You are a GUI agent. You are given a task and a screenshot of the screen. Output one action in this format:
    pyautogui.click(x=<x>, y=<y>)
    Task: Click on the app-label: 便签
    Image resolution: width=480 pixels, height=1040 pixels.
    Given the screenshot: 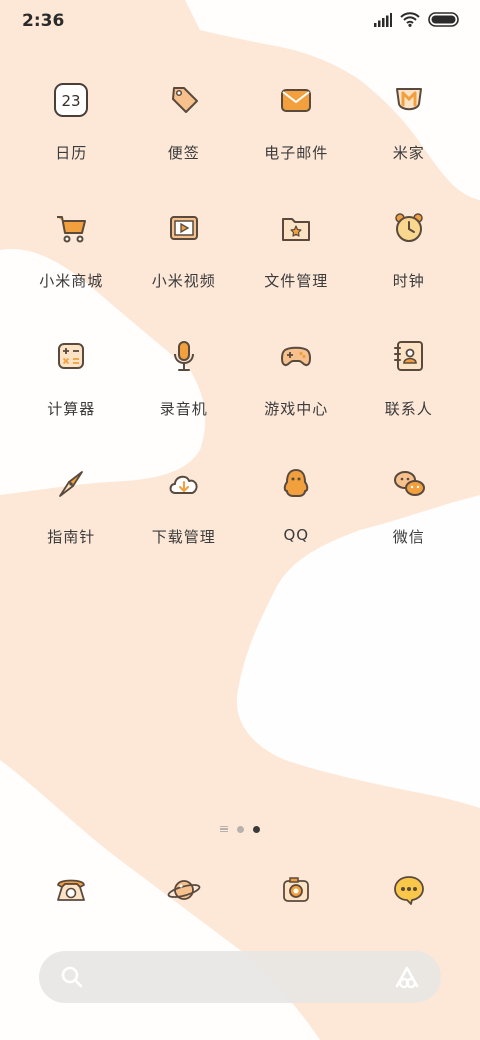 What is the action you would take?
    pyautogui.click(x=183, y=153)
    